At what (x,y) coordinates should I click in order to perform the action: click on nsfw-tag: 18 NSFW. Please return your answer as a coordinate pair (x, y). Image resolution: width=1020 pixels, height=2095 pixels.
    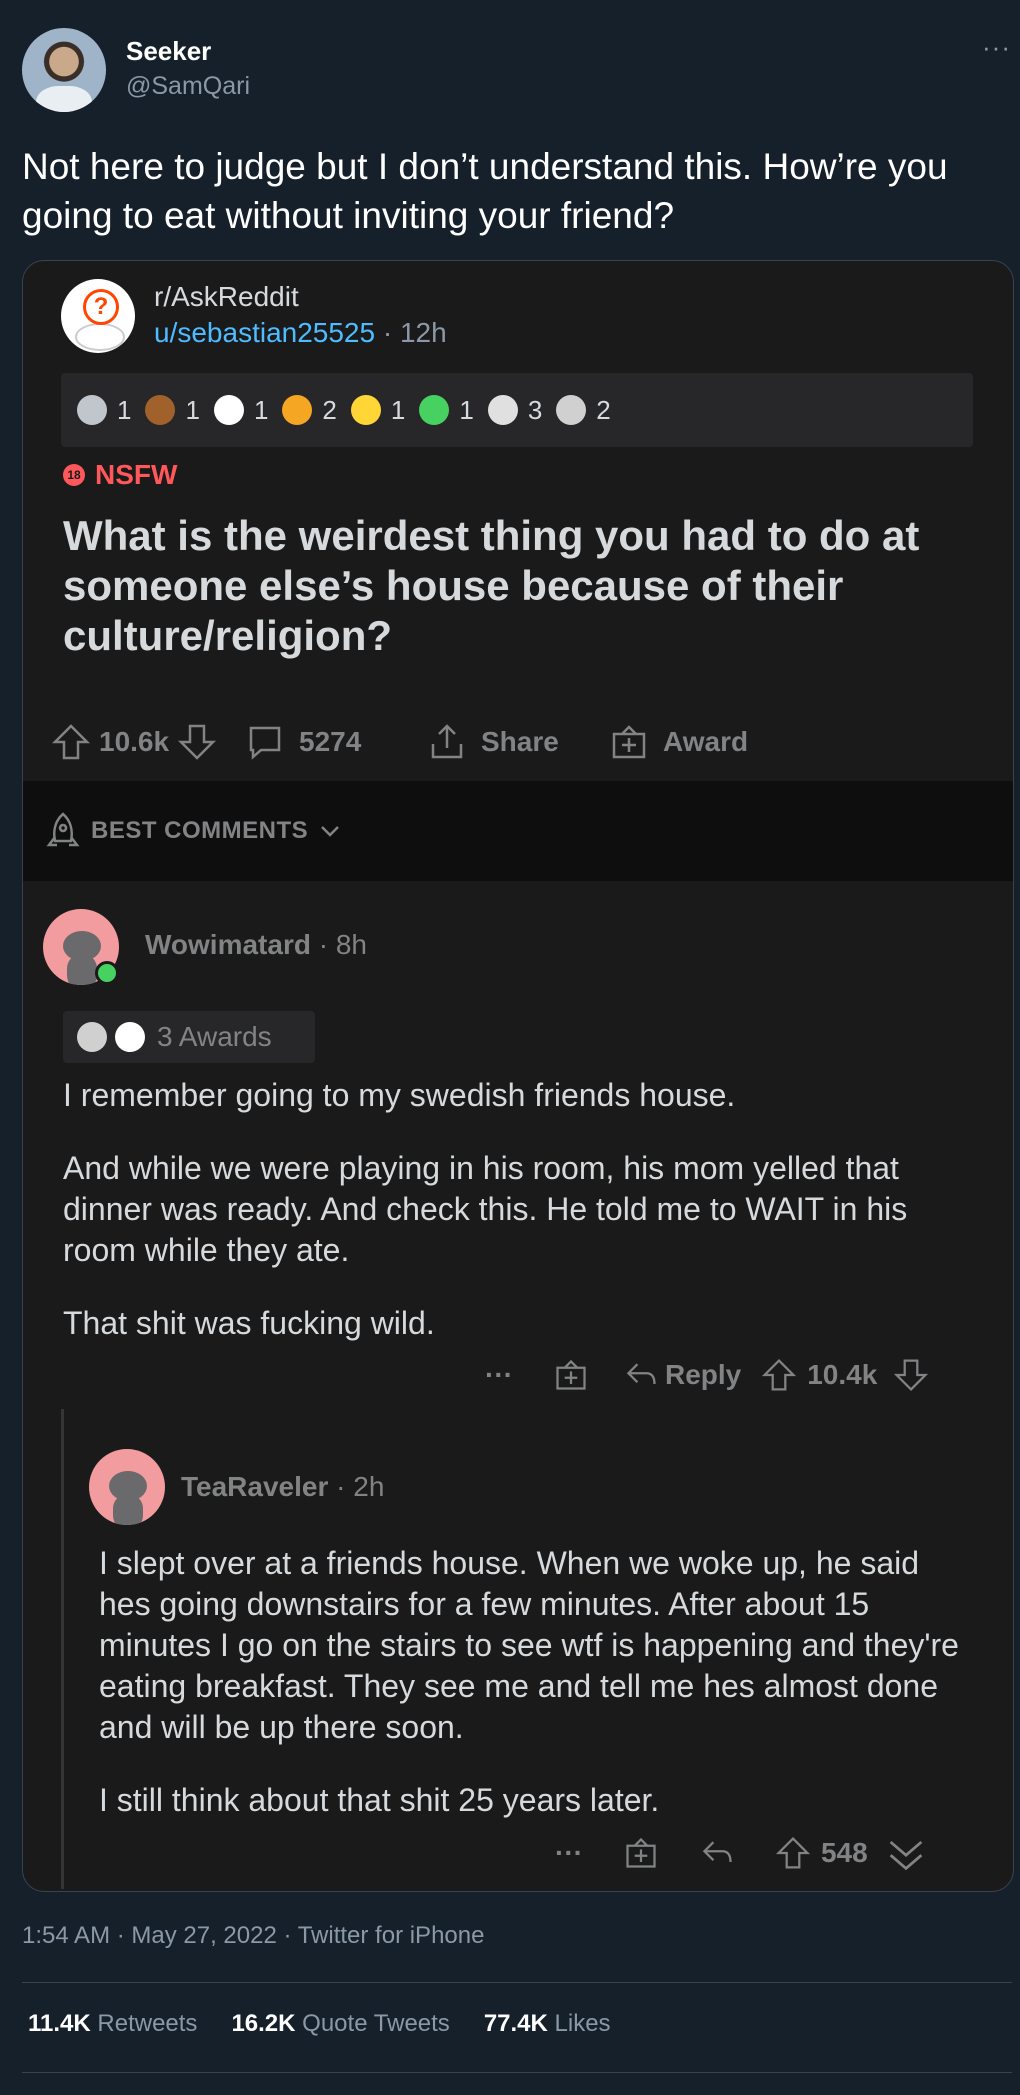
    Looking at the image, I should click on (120, 475).